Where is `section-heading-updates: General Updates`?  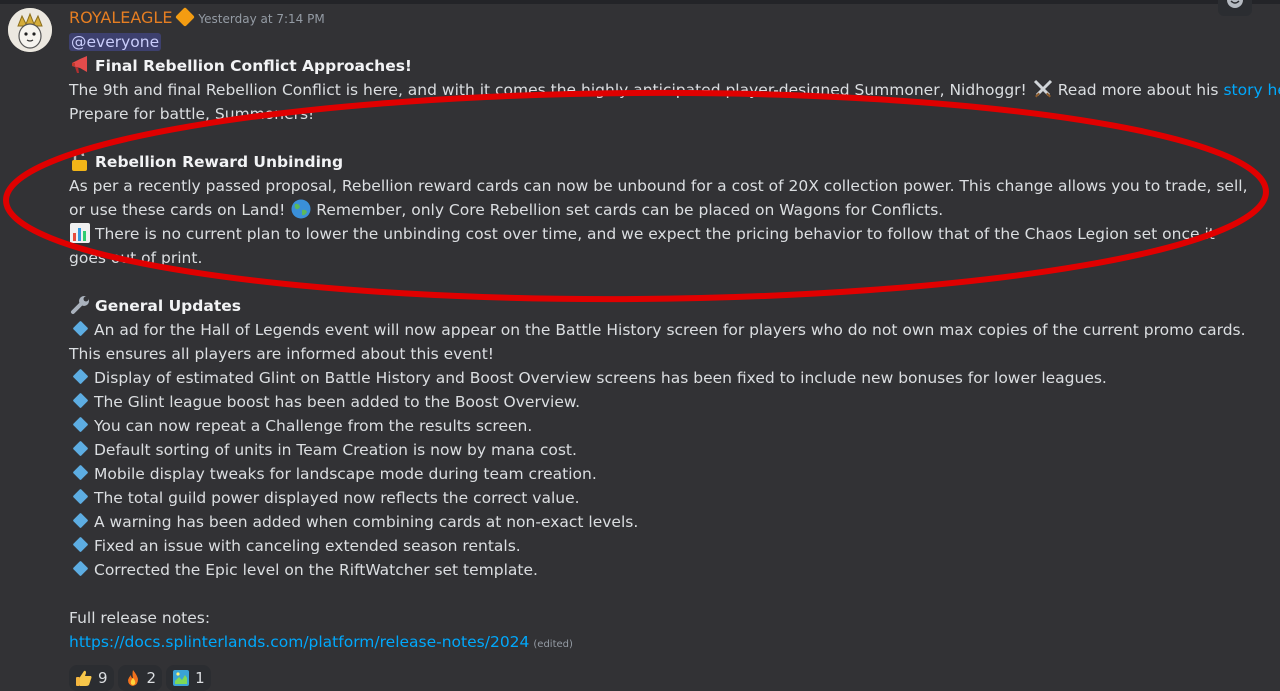
section-heading-updates: General Updates is located at coordinates (659, 306).